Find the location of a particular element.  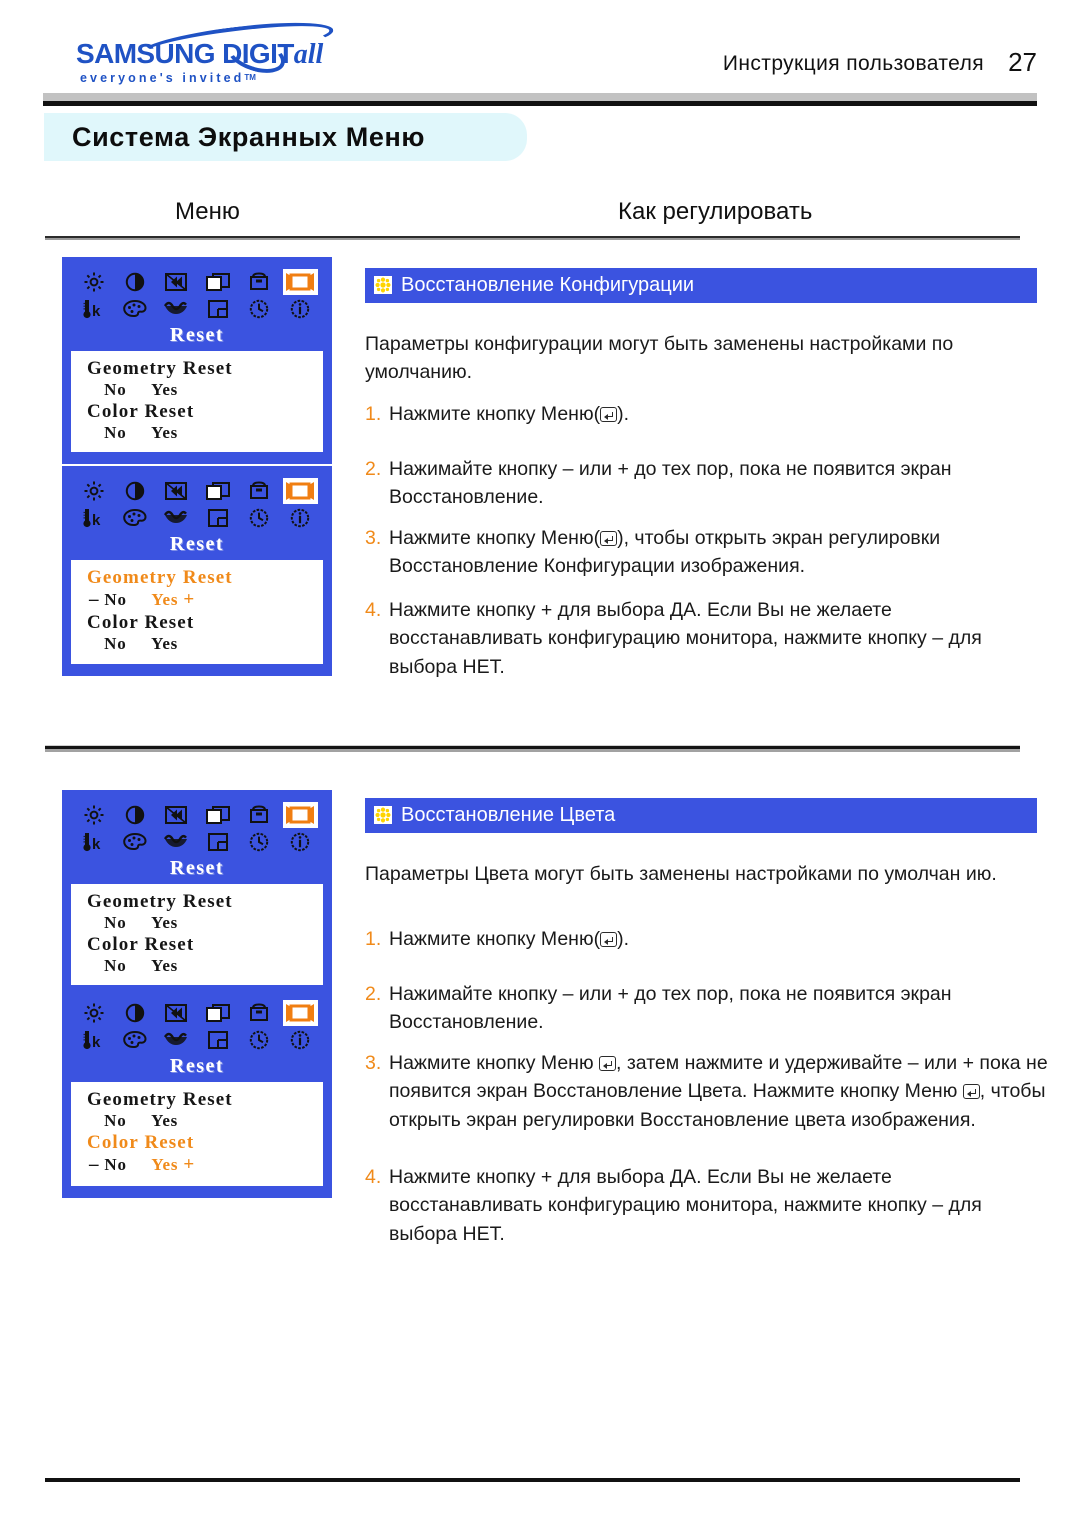

samsung-logo: SAMSUNG DIGITall everyone's invitedTM is located at coordinates (211, 50).